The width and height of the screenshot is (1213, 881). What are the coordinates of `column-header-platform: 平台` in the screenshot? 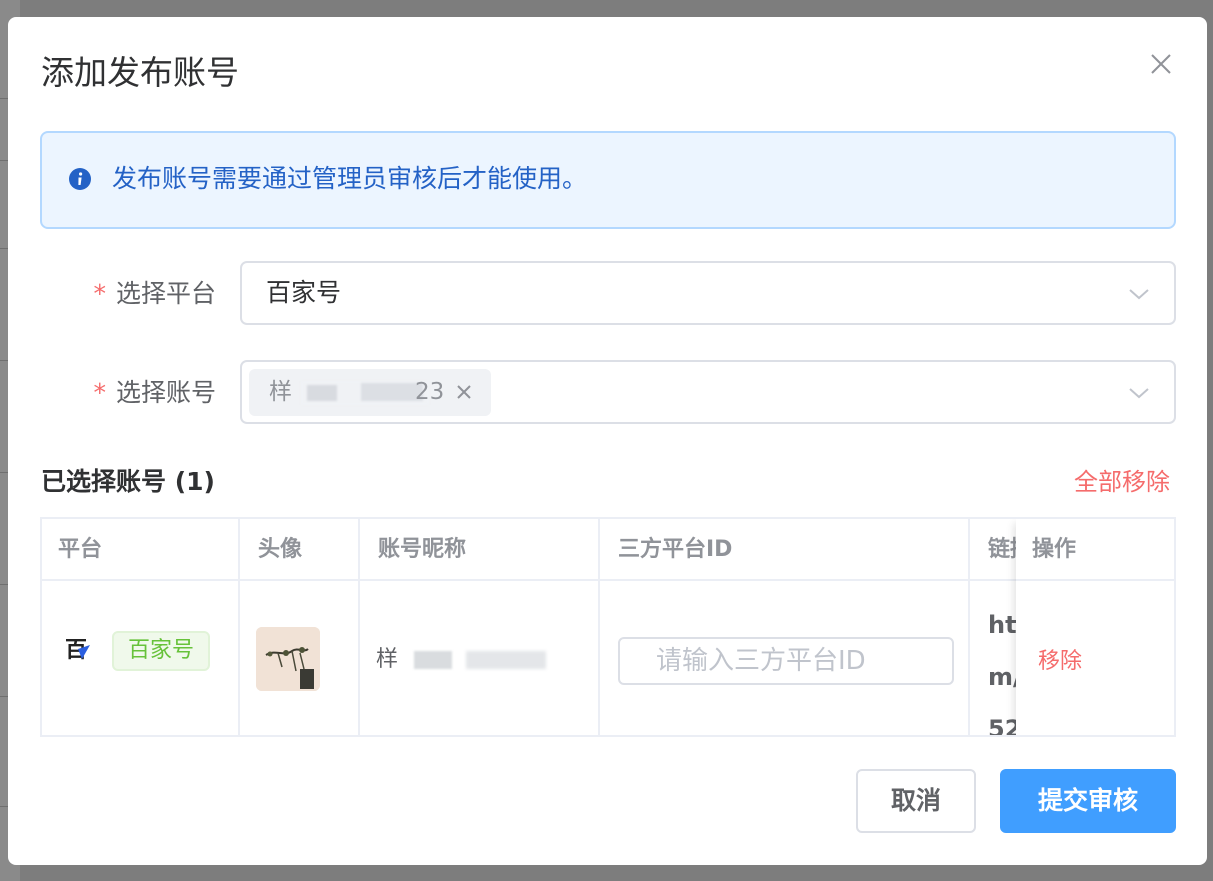 It's located at (80, 549).